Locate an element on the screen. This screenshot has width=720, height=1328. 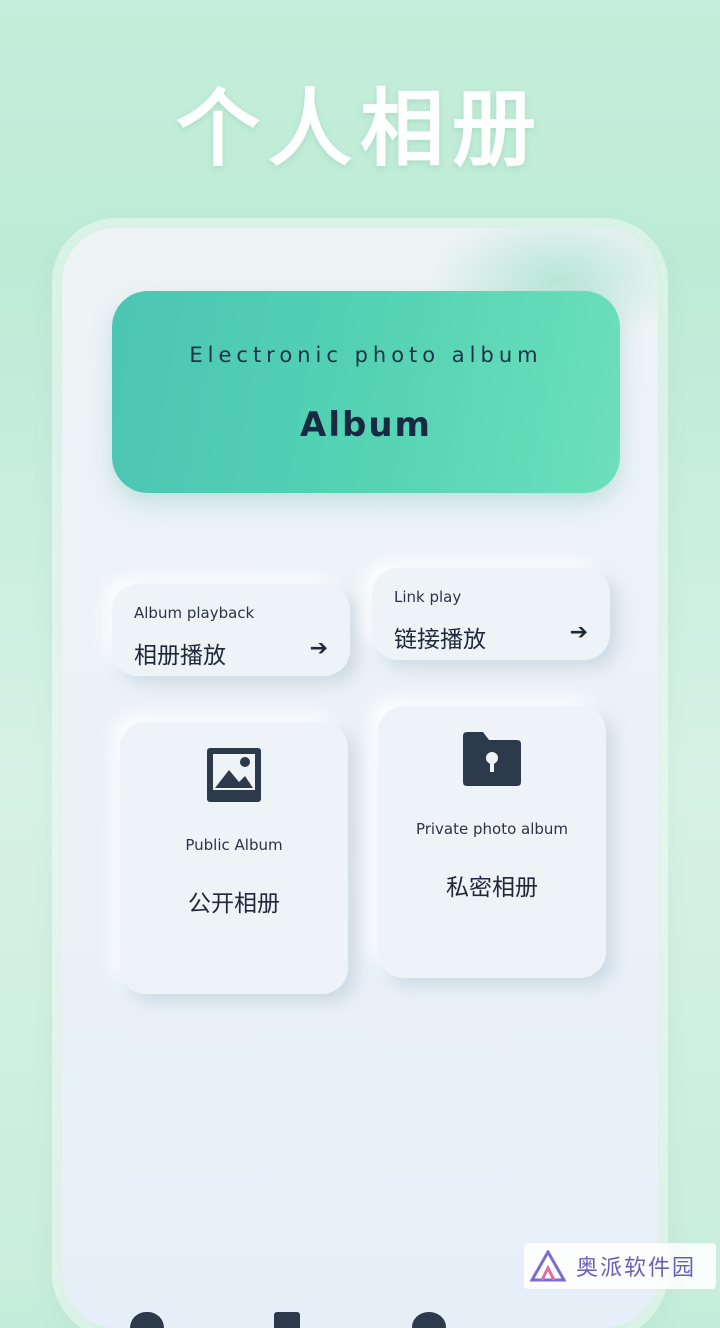
watermark: 奥派软件园 is located at coordinates (620, 1266).